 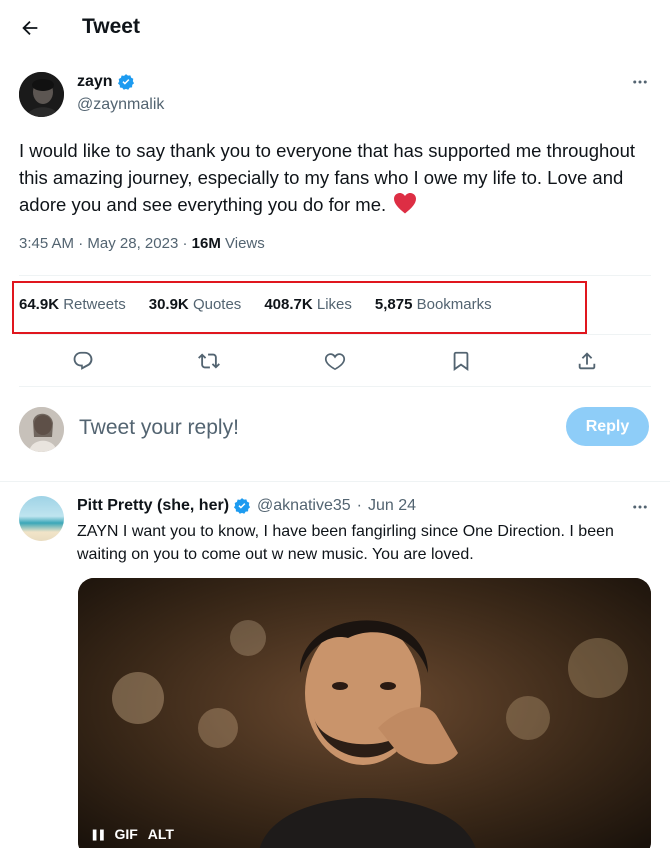 I want to click on current-user-avatar, so click(x=41, y=429).